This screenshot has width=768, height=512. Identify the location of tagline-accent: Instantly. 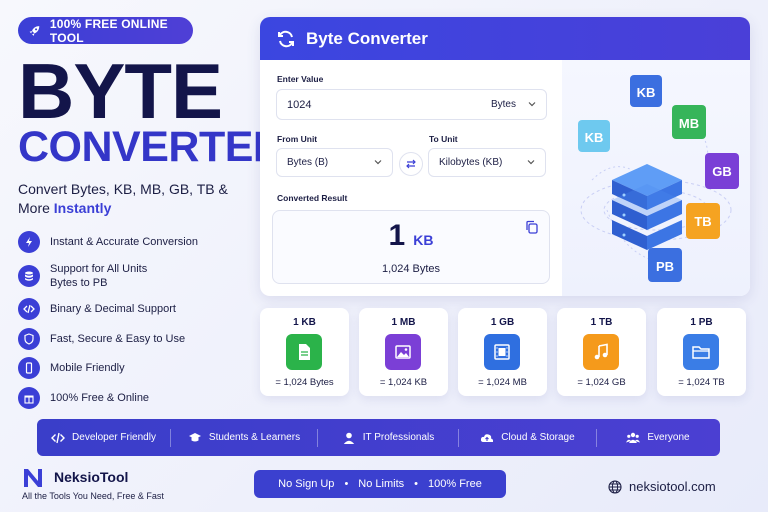
(82, 208).